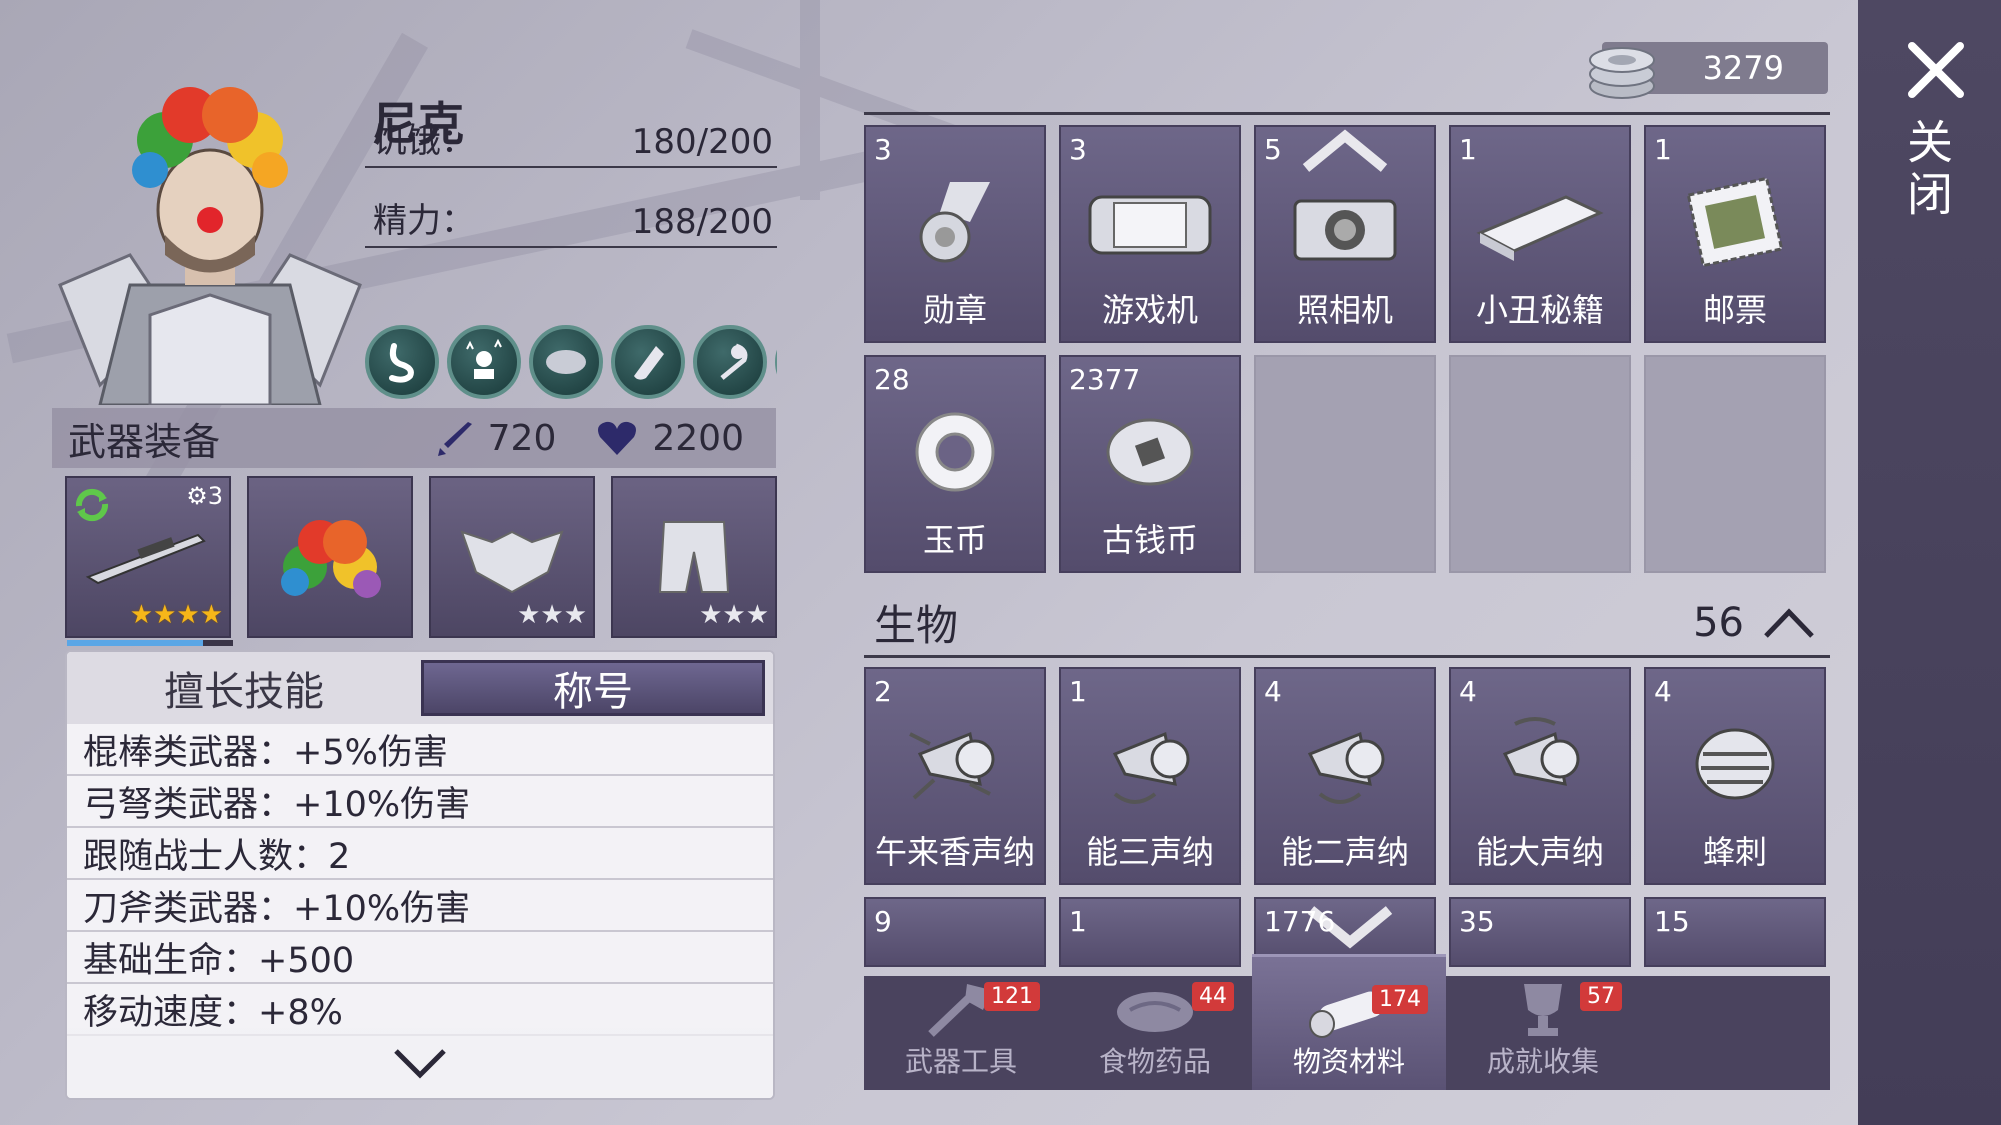 The image size is (2001, 1125). I want to click on skills-tabs: 擅长技能 称号, so click(420, 688).